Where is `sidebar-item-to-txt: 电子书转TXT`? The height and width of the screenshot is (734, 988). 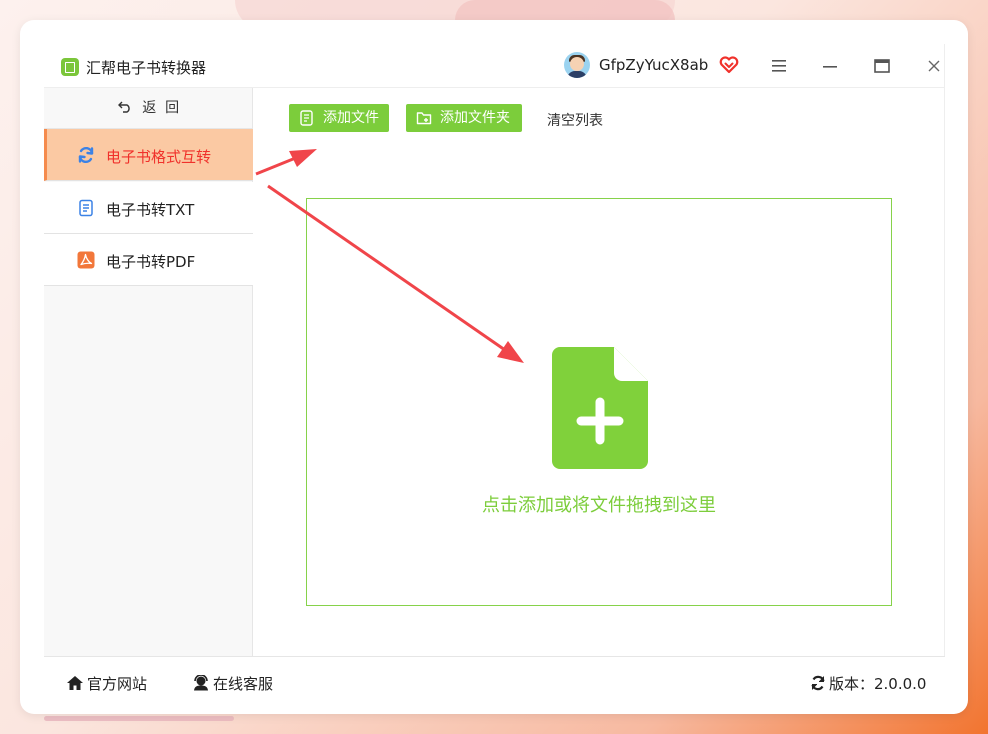 sidebar-item-to-txt: 电子书转TXT is located at coordinates (148, 208).